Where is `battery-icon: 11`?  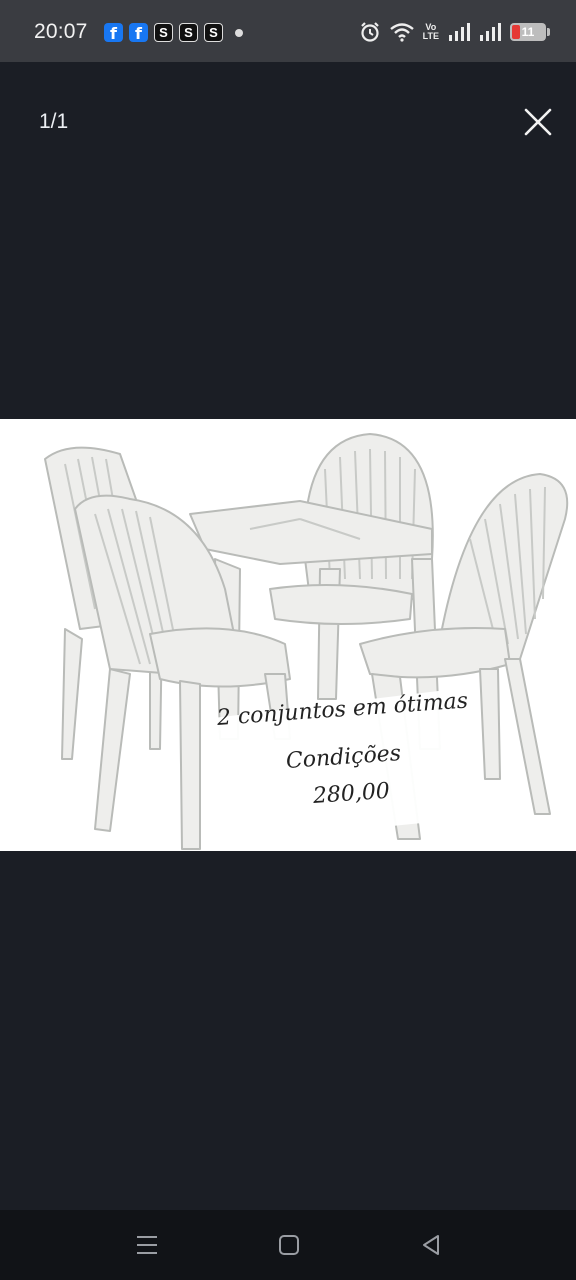 battery-icon: 11 is located at coordinates (530, 32).